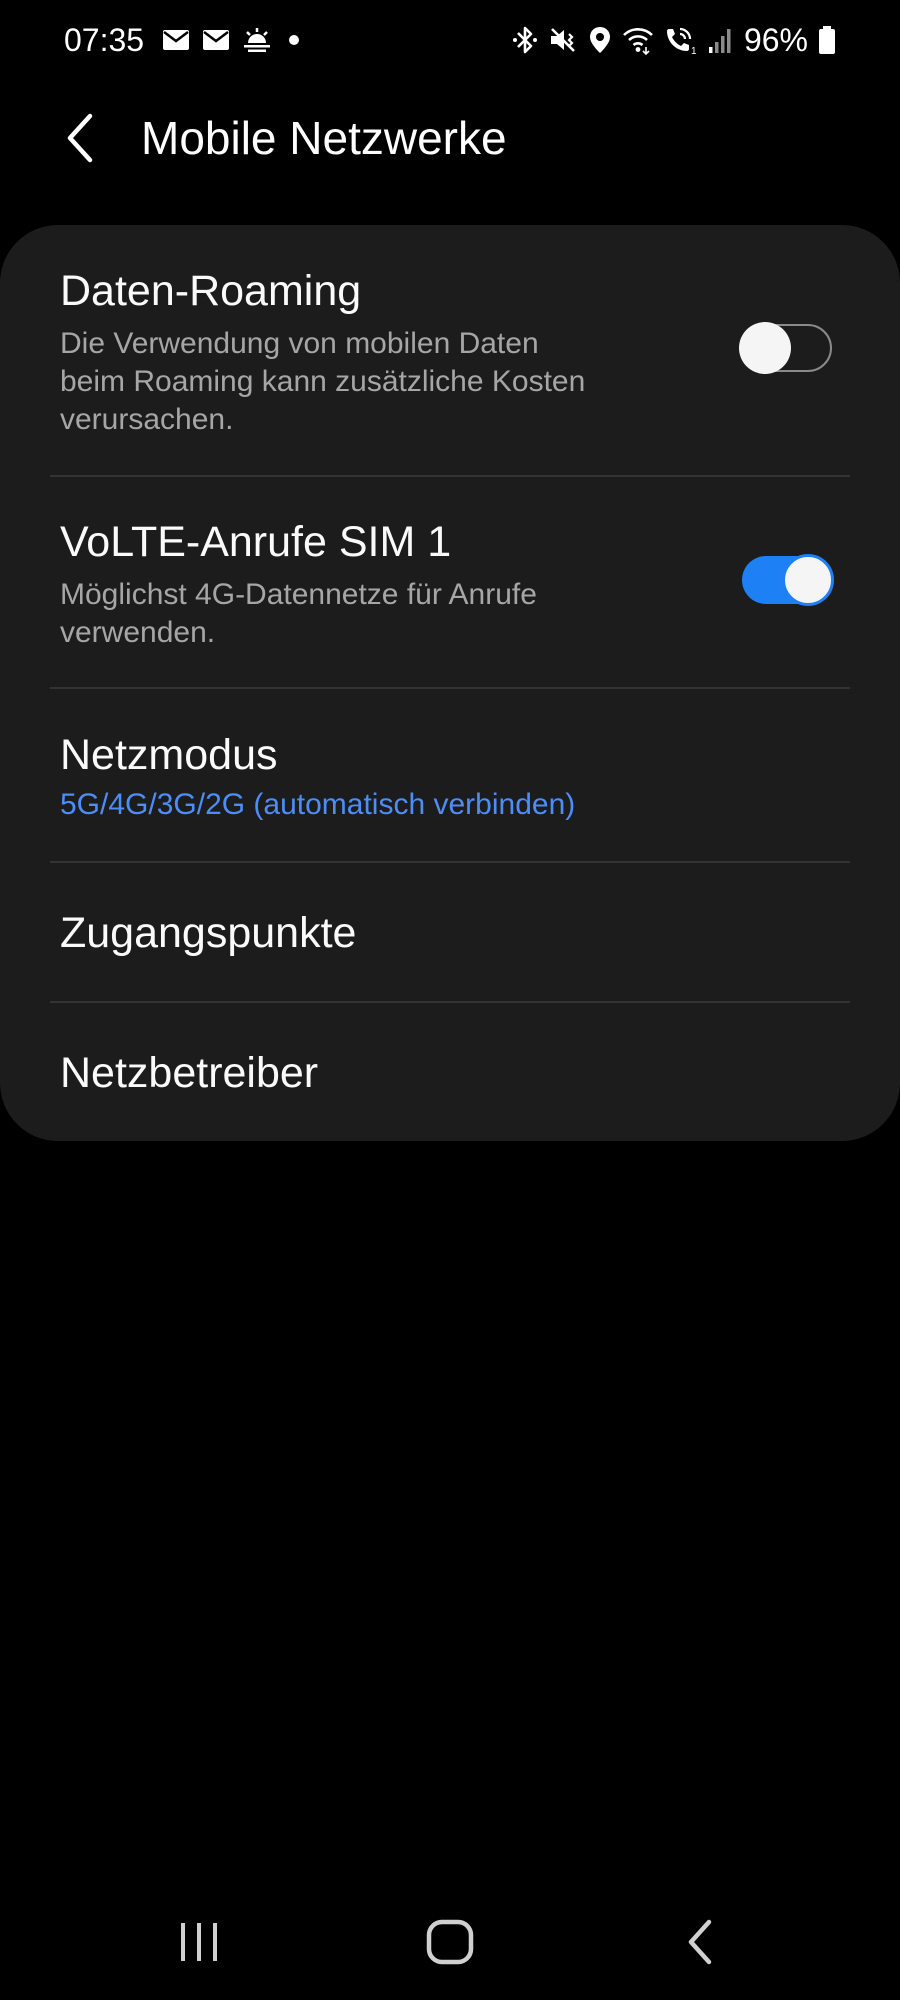 The width and height of the screenshot is (900, 2000). I want to click on network-operators-row: Netzbetreiber, so click(450, 1072).